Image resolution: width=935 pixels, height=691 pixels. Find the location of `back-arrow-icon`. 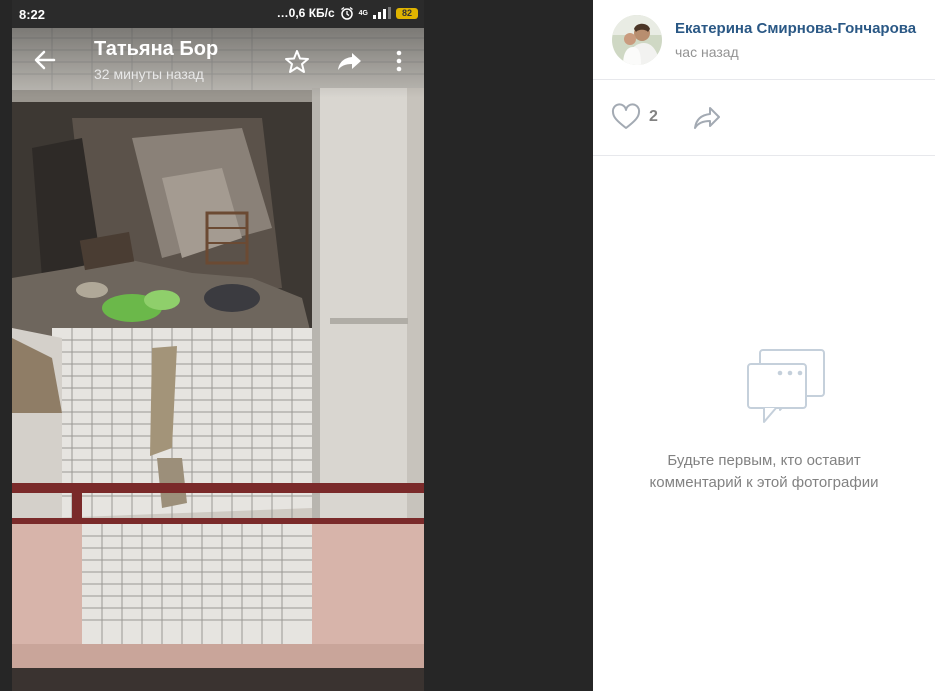

back-arrow-icon is located at coordinates (45, 60).